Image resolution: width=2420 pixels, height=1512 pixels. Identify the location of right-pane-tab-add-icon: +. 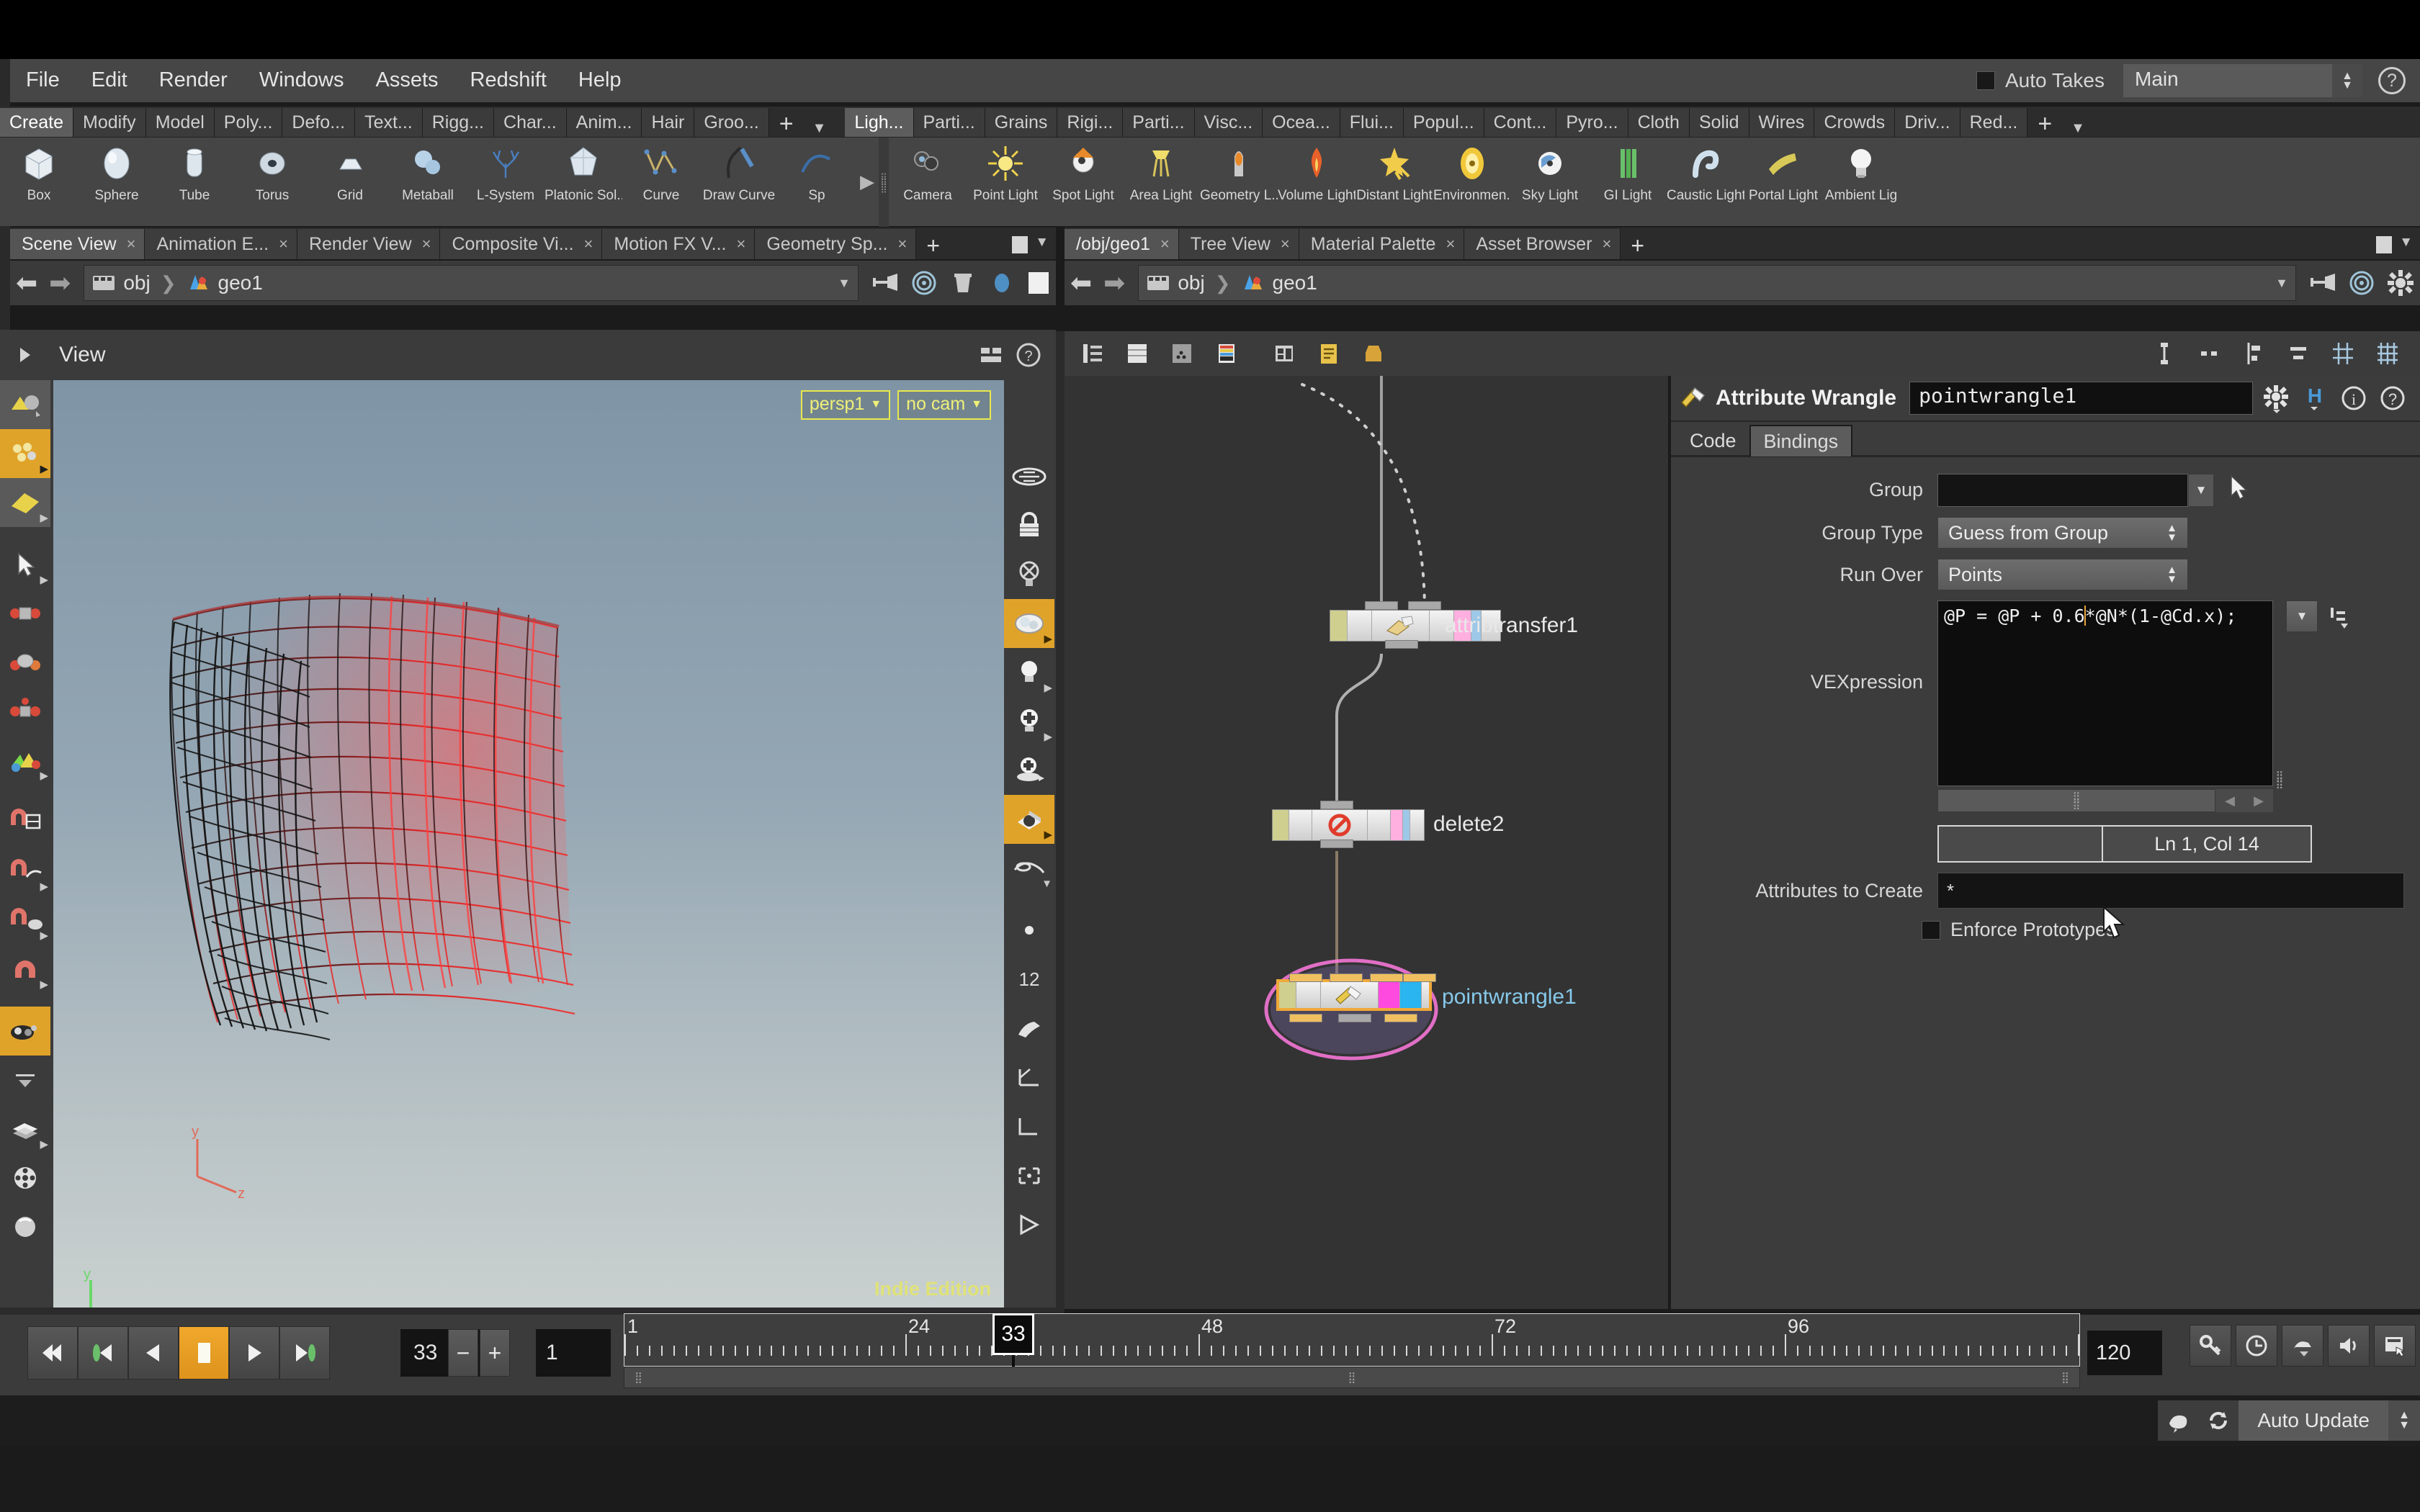
(1637, 245).